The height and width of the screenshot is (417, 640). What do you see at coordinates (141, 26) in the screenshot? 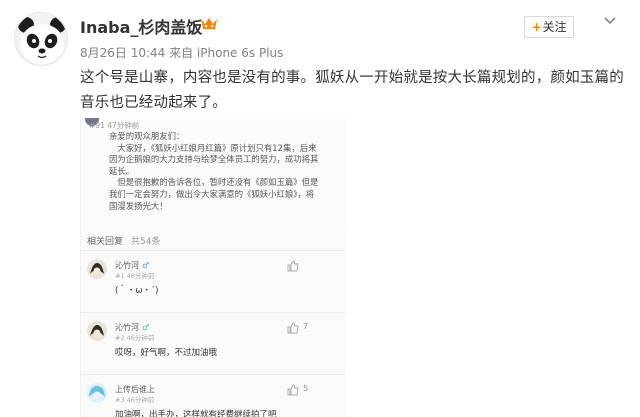
I see `author-name: Inaba_杉肉盖饭` at bounding box center [141, 26].